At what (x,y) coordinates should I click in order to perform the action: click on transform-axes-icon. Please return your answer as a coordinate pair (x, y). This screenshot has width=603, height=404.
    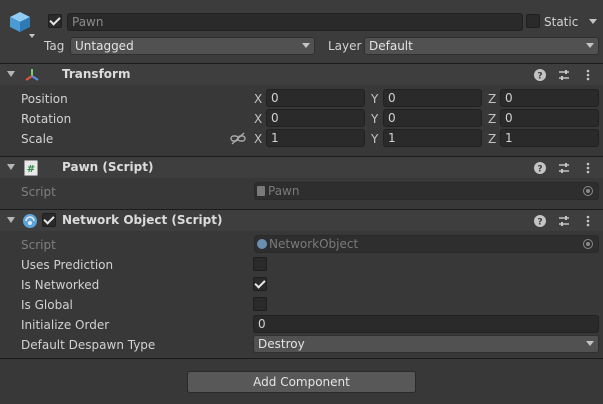
    Looking at the image, I should click on (32, 75).